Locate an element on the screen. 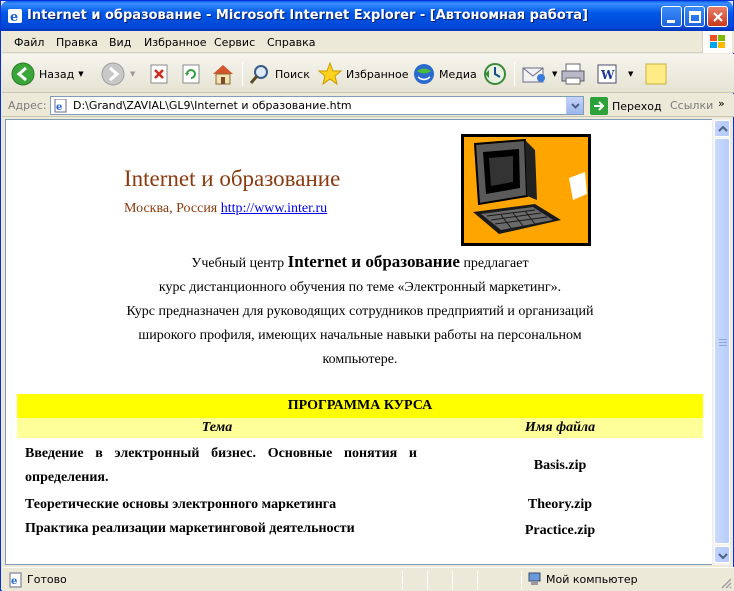  address-dropdown-button is located at coordinates (574, 105).